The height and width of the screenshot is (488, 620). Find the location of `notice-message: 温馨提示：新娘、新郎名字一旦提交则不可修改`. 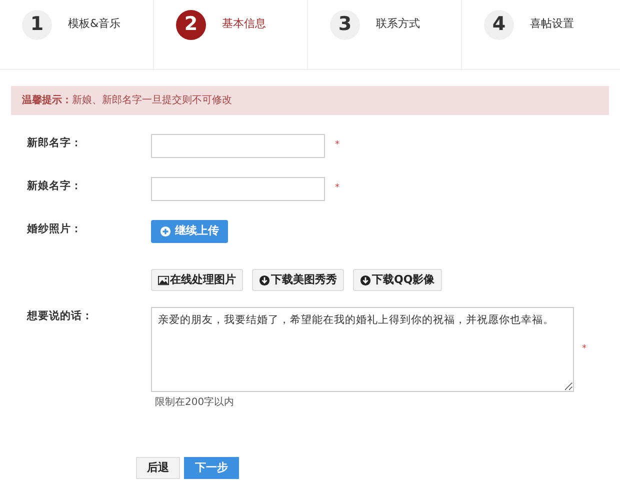

notice-message: 温馨提示：新娘、新郎名字一旦提交则不可修改 is located at coordinates (310, 100).